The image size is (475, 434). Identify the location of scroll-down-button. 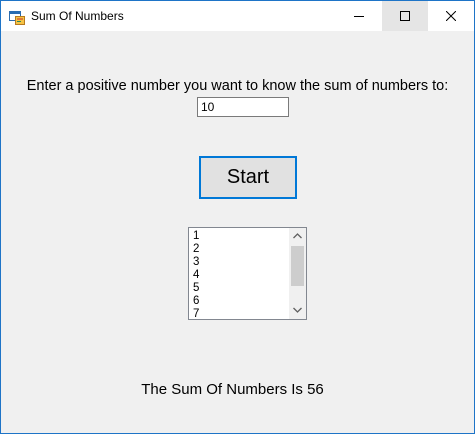
(297, 310).